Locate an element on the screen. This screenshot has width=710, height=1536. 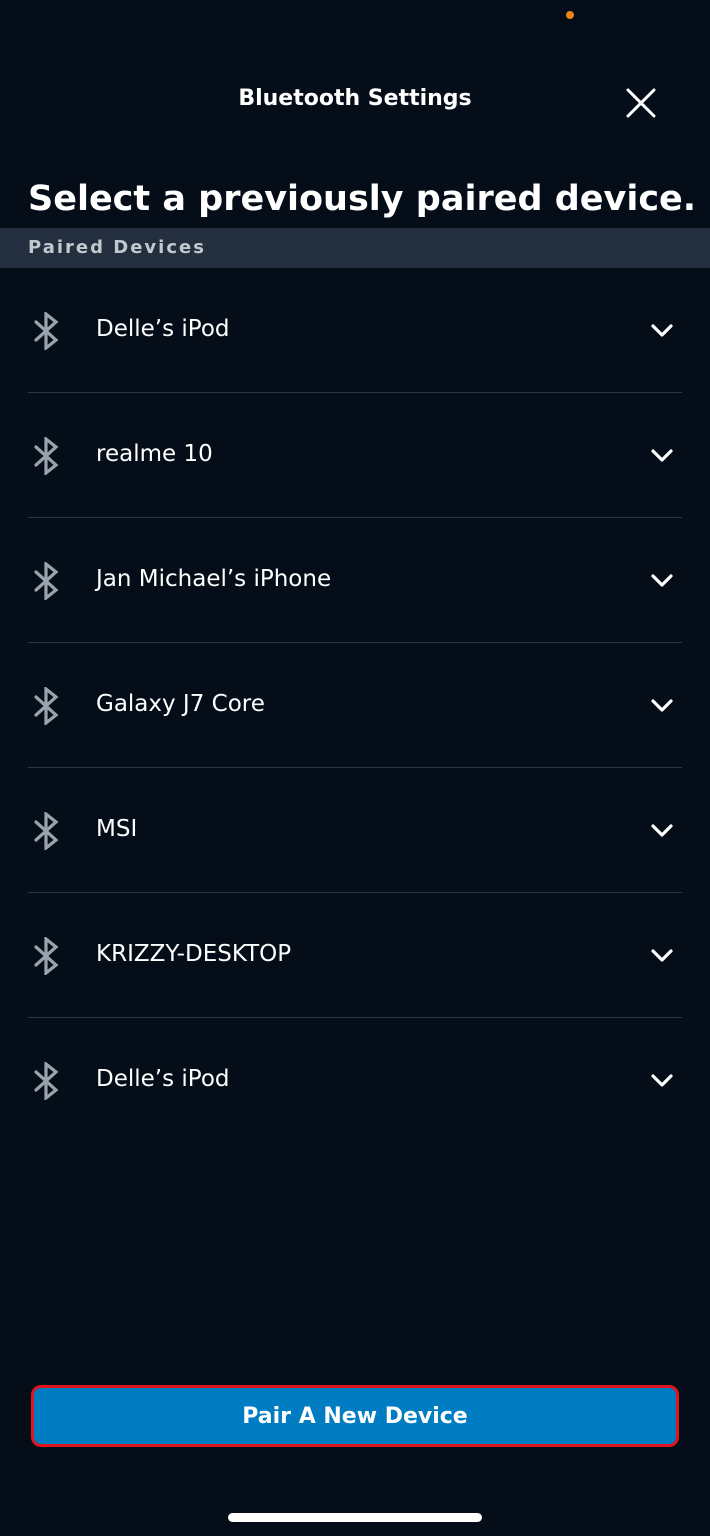
device-item: KRIZZY-DESKTOP is located at coordinates (355, 955).